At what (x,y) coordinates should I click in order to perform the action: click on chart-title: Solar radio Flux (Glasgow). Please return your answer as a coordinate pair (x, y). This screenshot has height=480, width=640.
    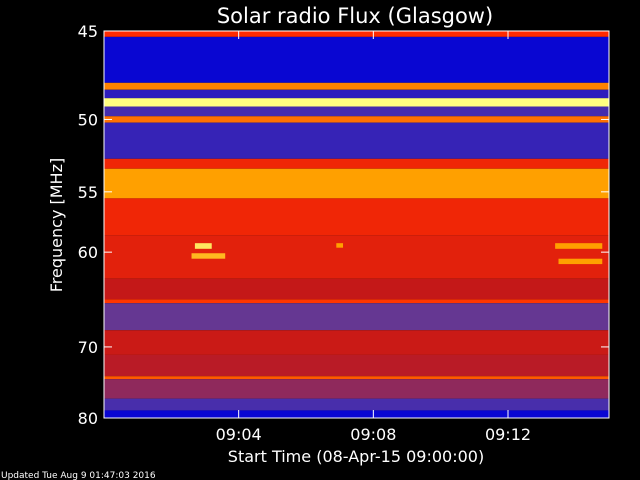
    Looking at the image, I should click on (355, 16).